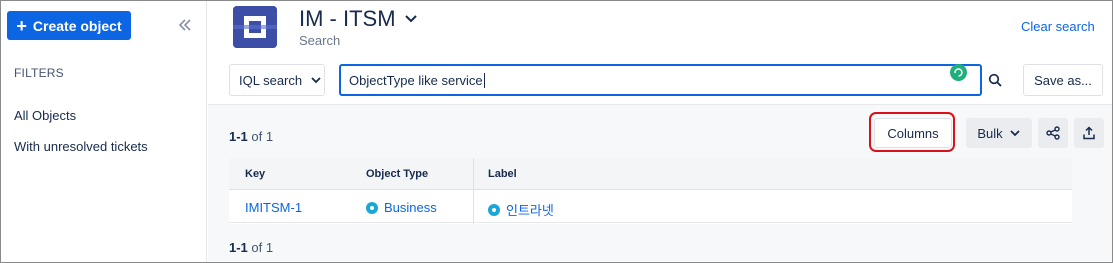 Image resolution: width=1113 pixels, height=263 pixels. I want to click on iql-query-input: ObjectType like service, so click(660, 80).